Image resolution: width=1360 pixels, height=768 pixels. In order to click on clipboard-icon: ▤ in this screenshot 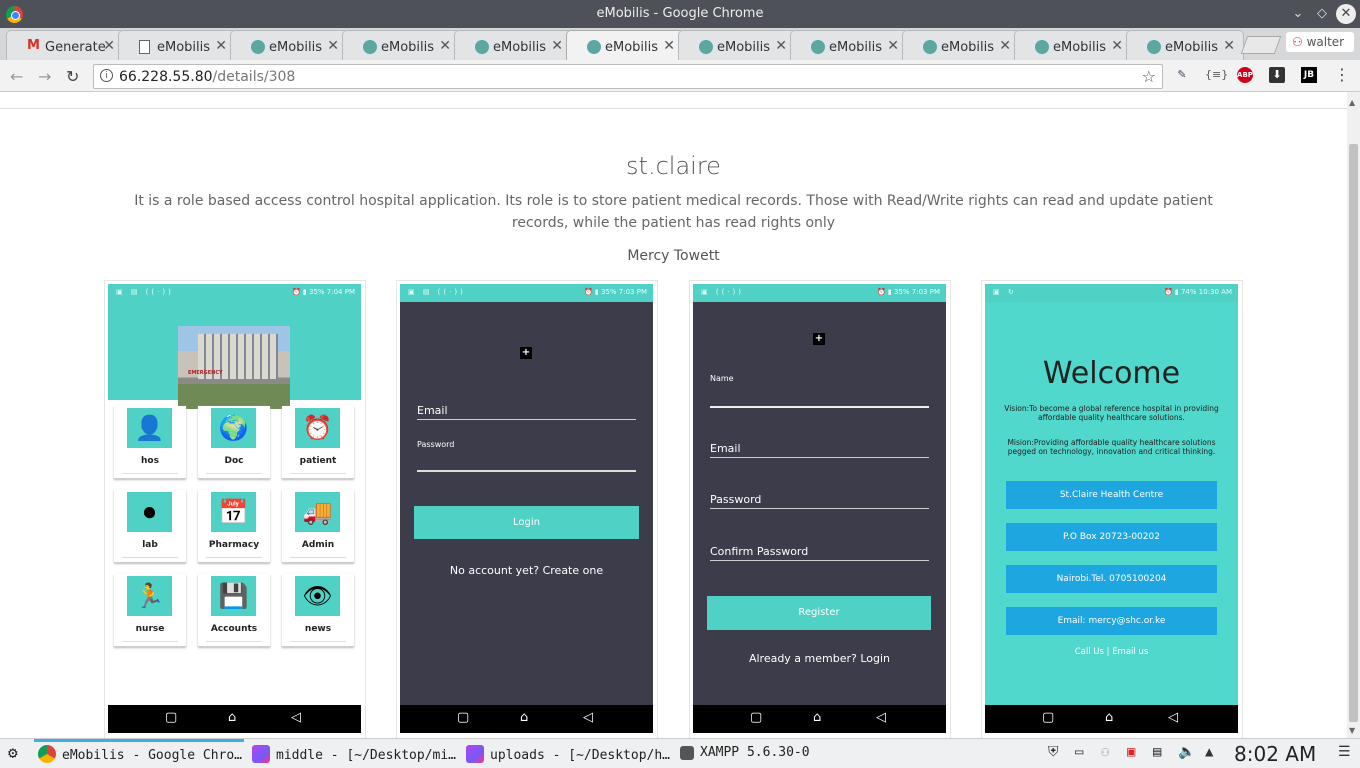, I will do `click(1157, 752)`.